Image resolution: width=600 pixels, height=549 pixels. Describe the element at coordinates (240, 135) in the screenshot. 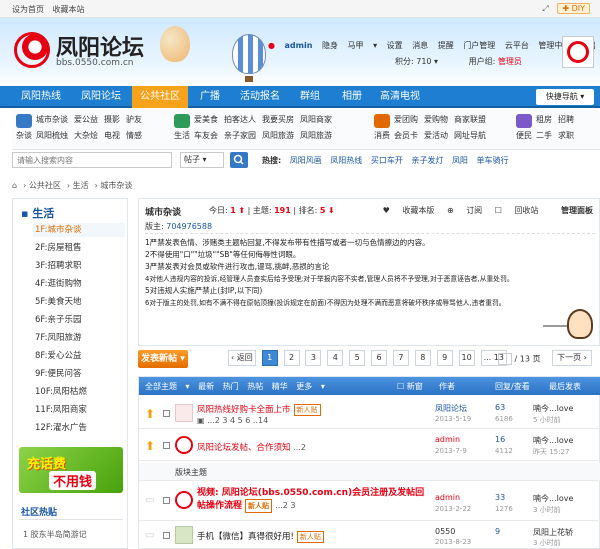

I see `subnav-link: 亲子家园` at that location.